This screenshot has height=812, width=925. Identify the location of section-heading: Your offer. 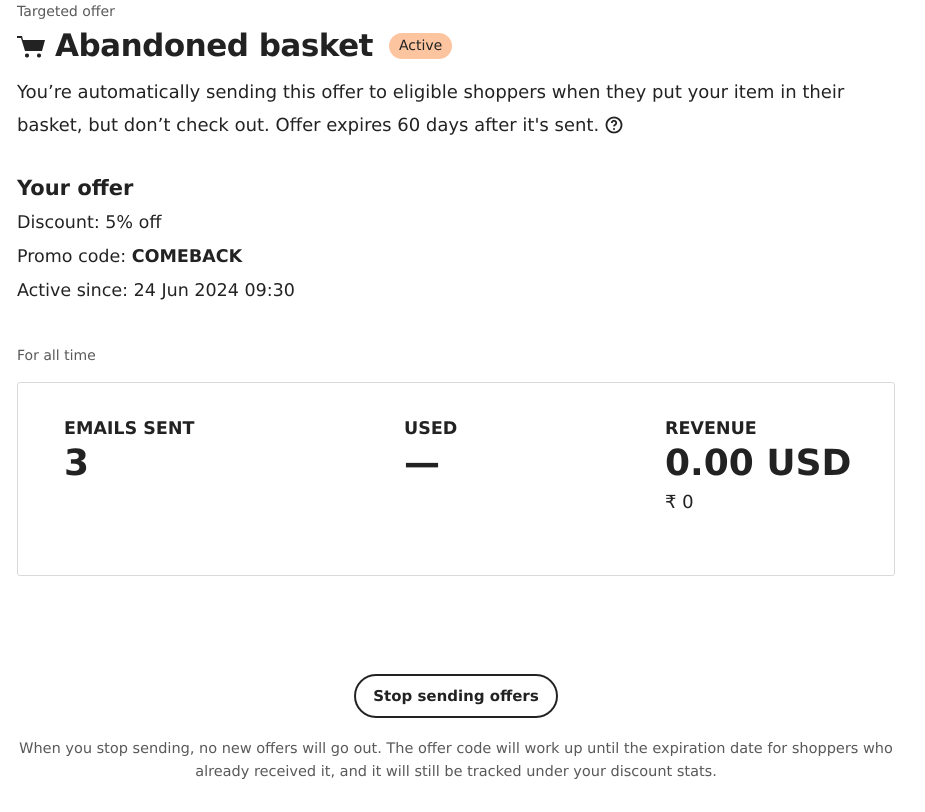
(75, 188).